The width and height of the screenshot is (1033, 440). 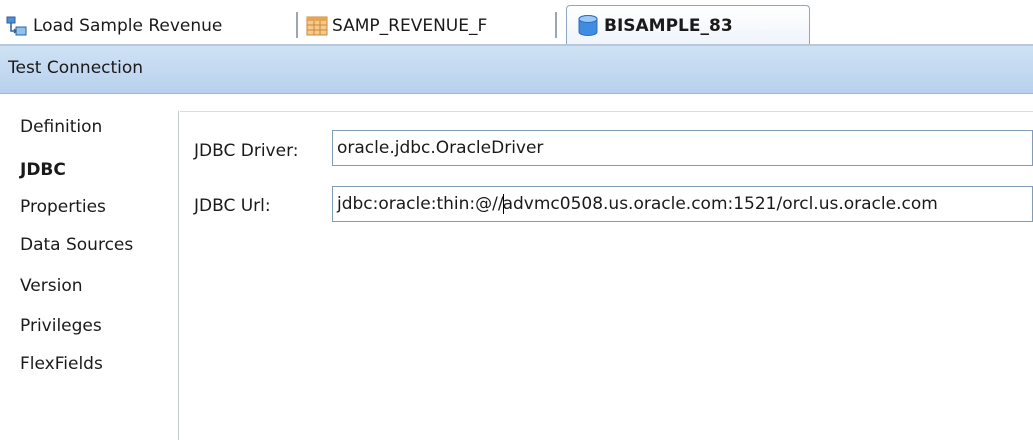 I want to click on test-connection-button: Test Connection, so click(x=75, y=68).